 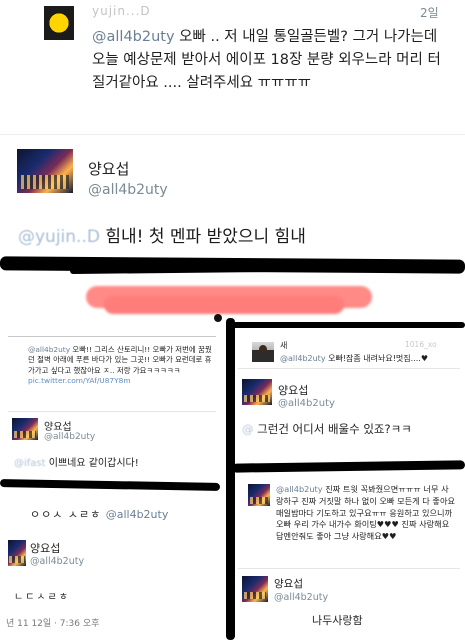 What do you see at coordinates (218, 318) in the screenshot?
I see `marker-dot` at bounding box center [218, 318].